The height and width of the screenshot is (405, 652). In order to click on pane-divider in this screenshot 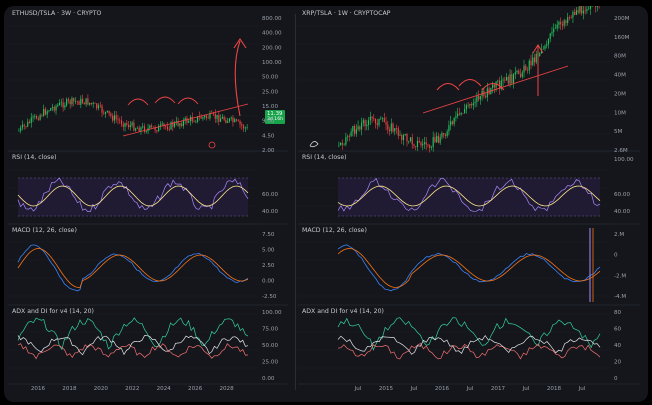, I will do `click(295, 202)`.